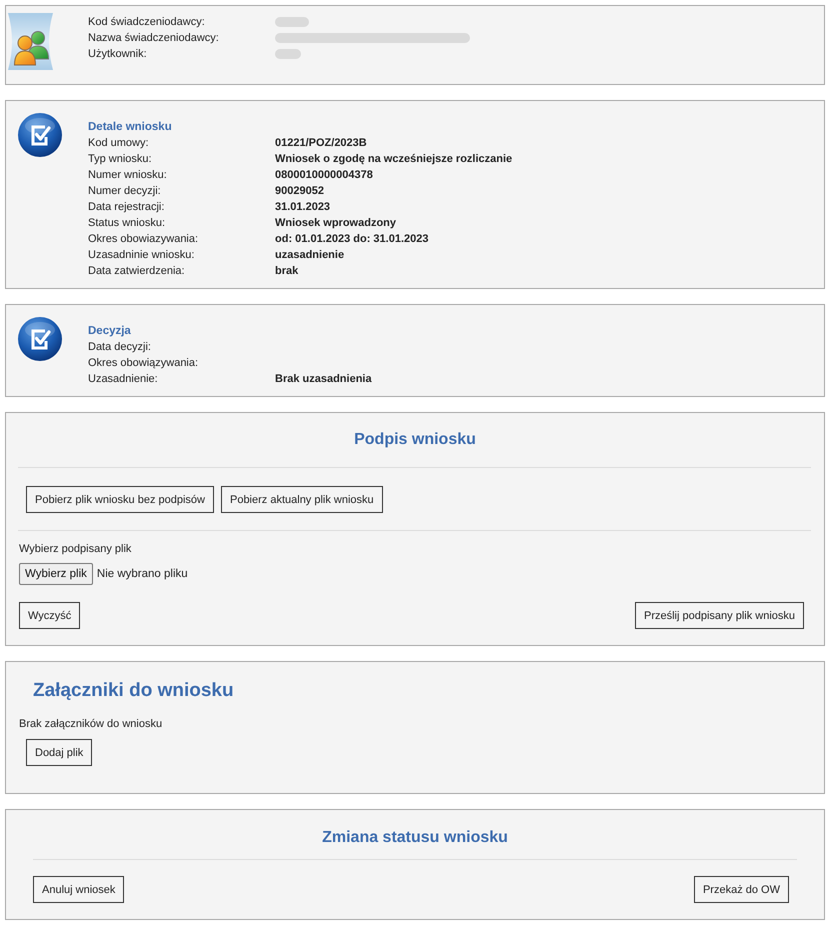  What do you see at coordinates (119, 347) in the screenshot?
I see `field-label: Data decyzji:` at bounding box center [119, 347].